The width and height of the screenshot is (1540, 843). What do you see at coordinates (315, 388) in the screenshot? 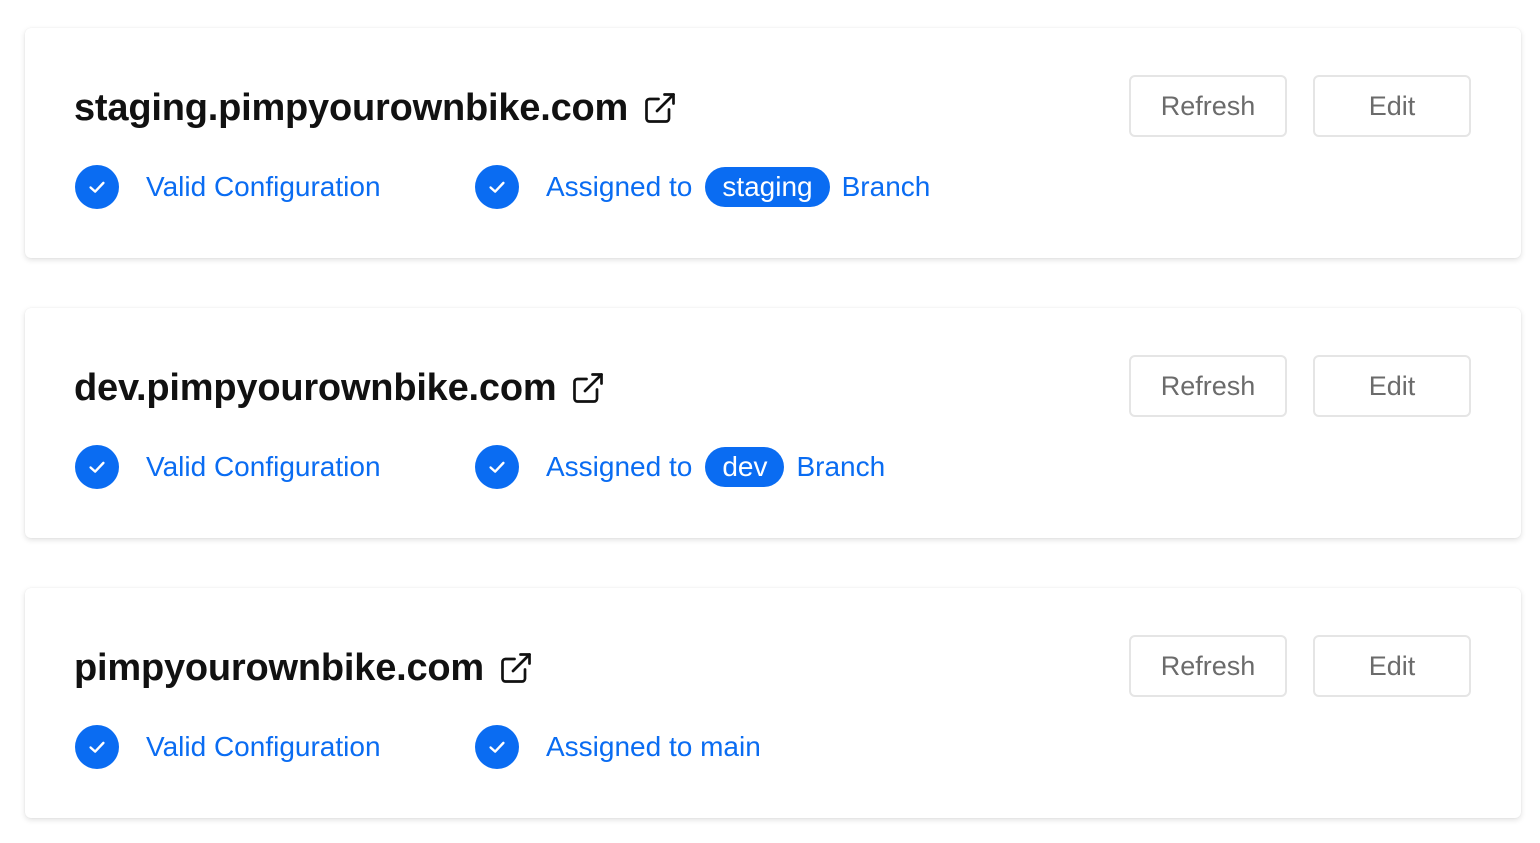
I see `domain-name: dev.pimpyourownbike.com` at bounding box center [315, 388].